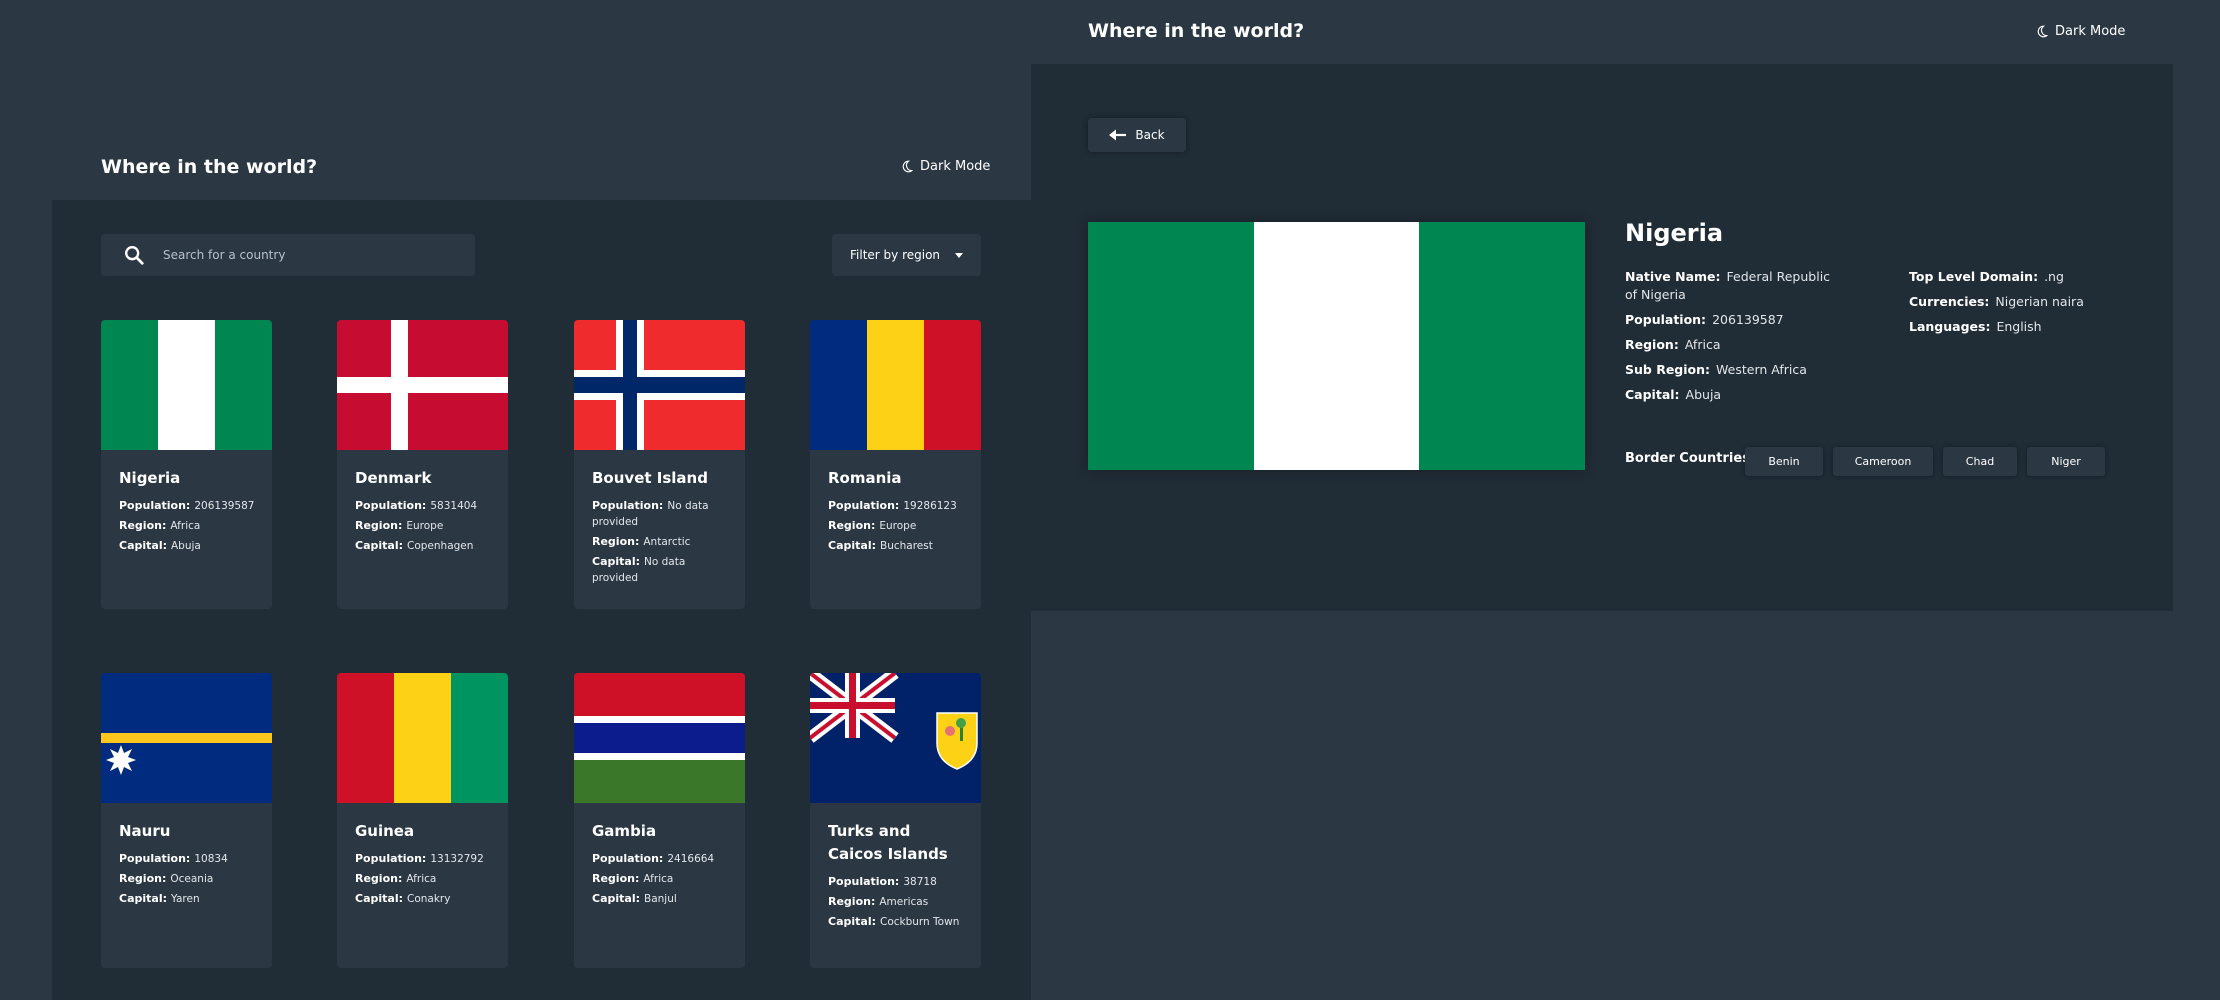 The width and height of the screenshot is (2220, 1000). I want to click on filter-label: Filter by region, so click(895, 255).